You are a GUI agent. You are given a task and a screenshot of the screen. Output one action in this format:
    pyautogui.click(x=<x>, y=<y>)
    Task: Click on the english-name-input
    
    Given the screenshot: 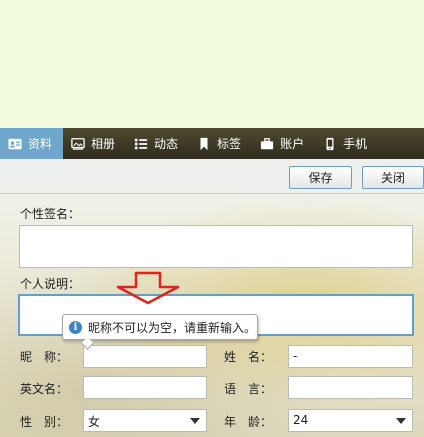 What is the action you would take?
    pyautogui.click(x=145, y=387)
    